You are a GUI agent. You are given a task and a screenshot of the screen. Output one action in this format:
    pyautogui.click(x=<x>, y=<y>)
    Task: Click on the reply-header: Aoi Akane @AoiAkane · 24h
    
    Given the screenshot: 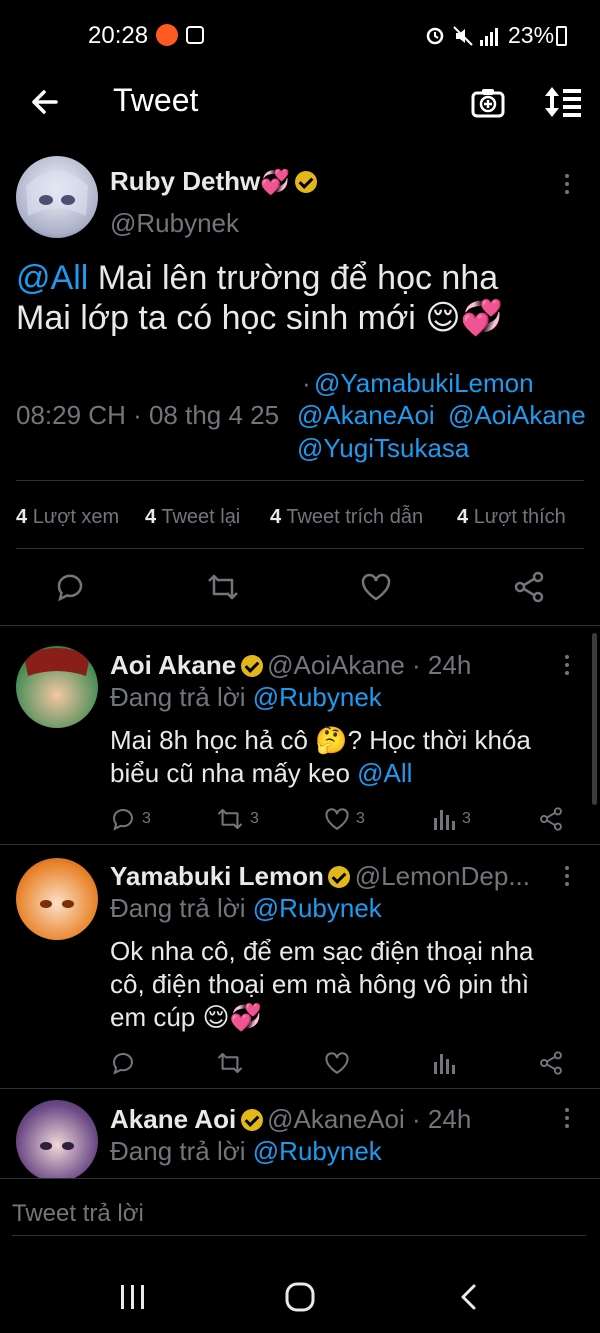 What is the action you would take?
    pyautogui.click(x=290, y=665)
    